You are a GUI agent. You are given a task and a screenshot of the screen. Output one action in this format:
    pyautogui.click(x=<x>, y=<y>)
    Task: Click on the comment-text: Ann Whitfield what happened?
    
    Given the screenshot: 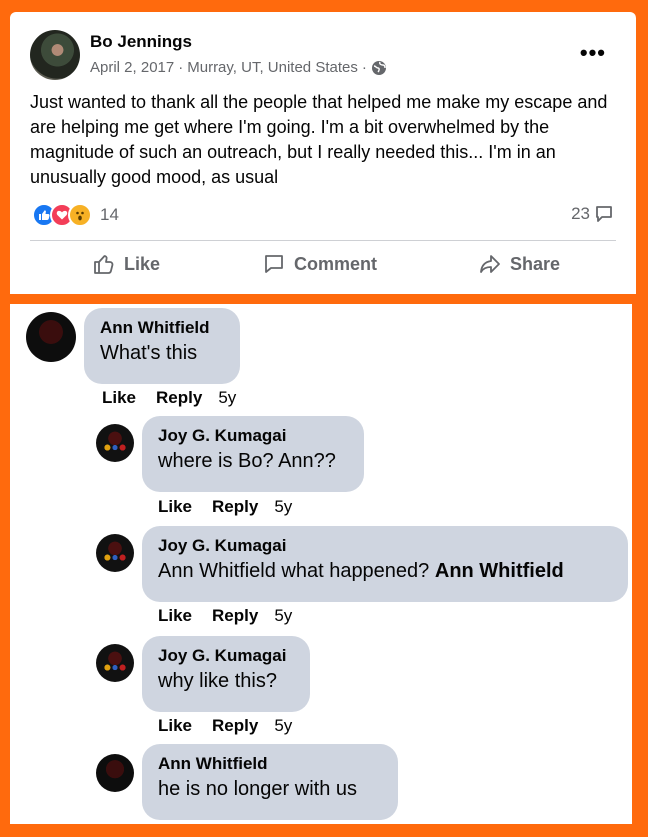 What is the action you would take?
    pyautogui.click(x=294, y=571)
    